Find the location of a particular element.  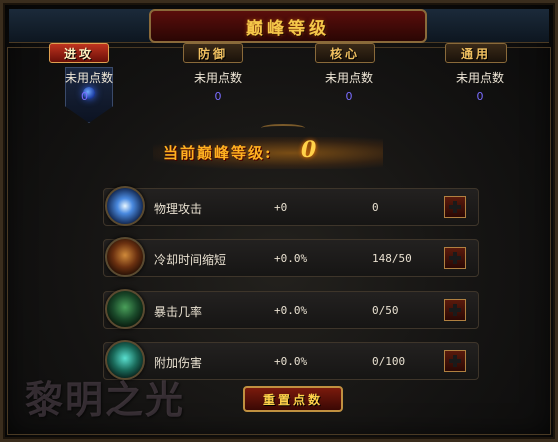

tab-general: 通用 is located at coordinates (476, 53).